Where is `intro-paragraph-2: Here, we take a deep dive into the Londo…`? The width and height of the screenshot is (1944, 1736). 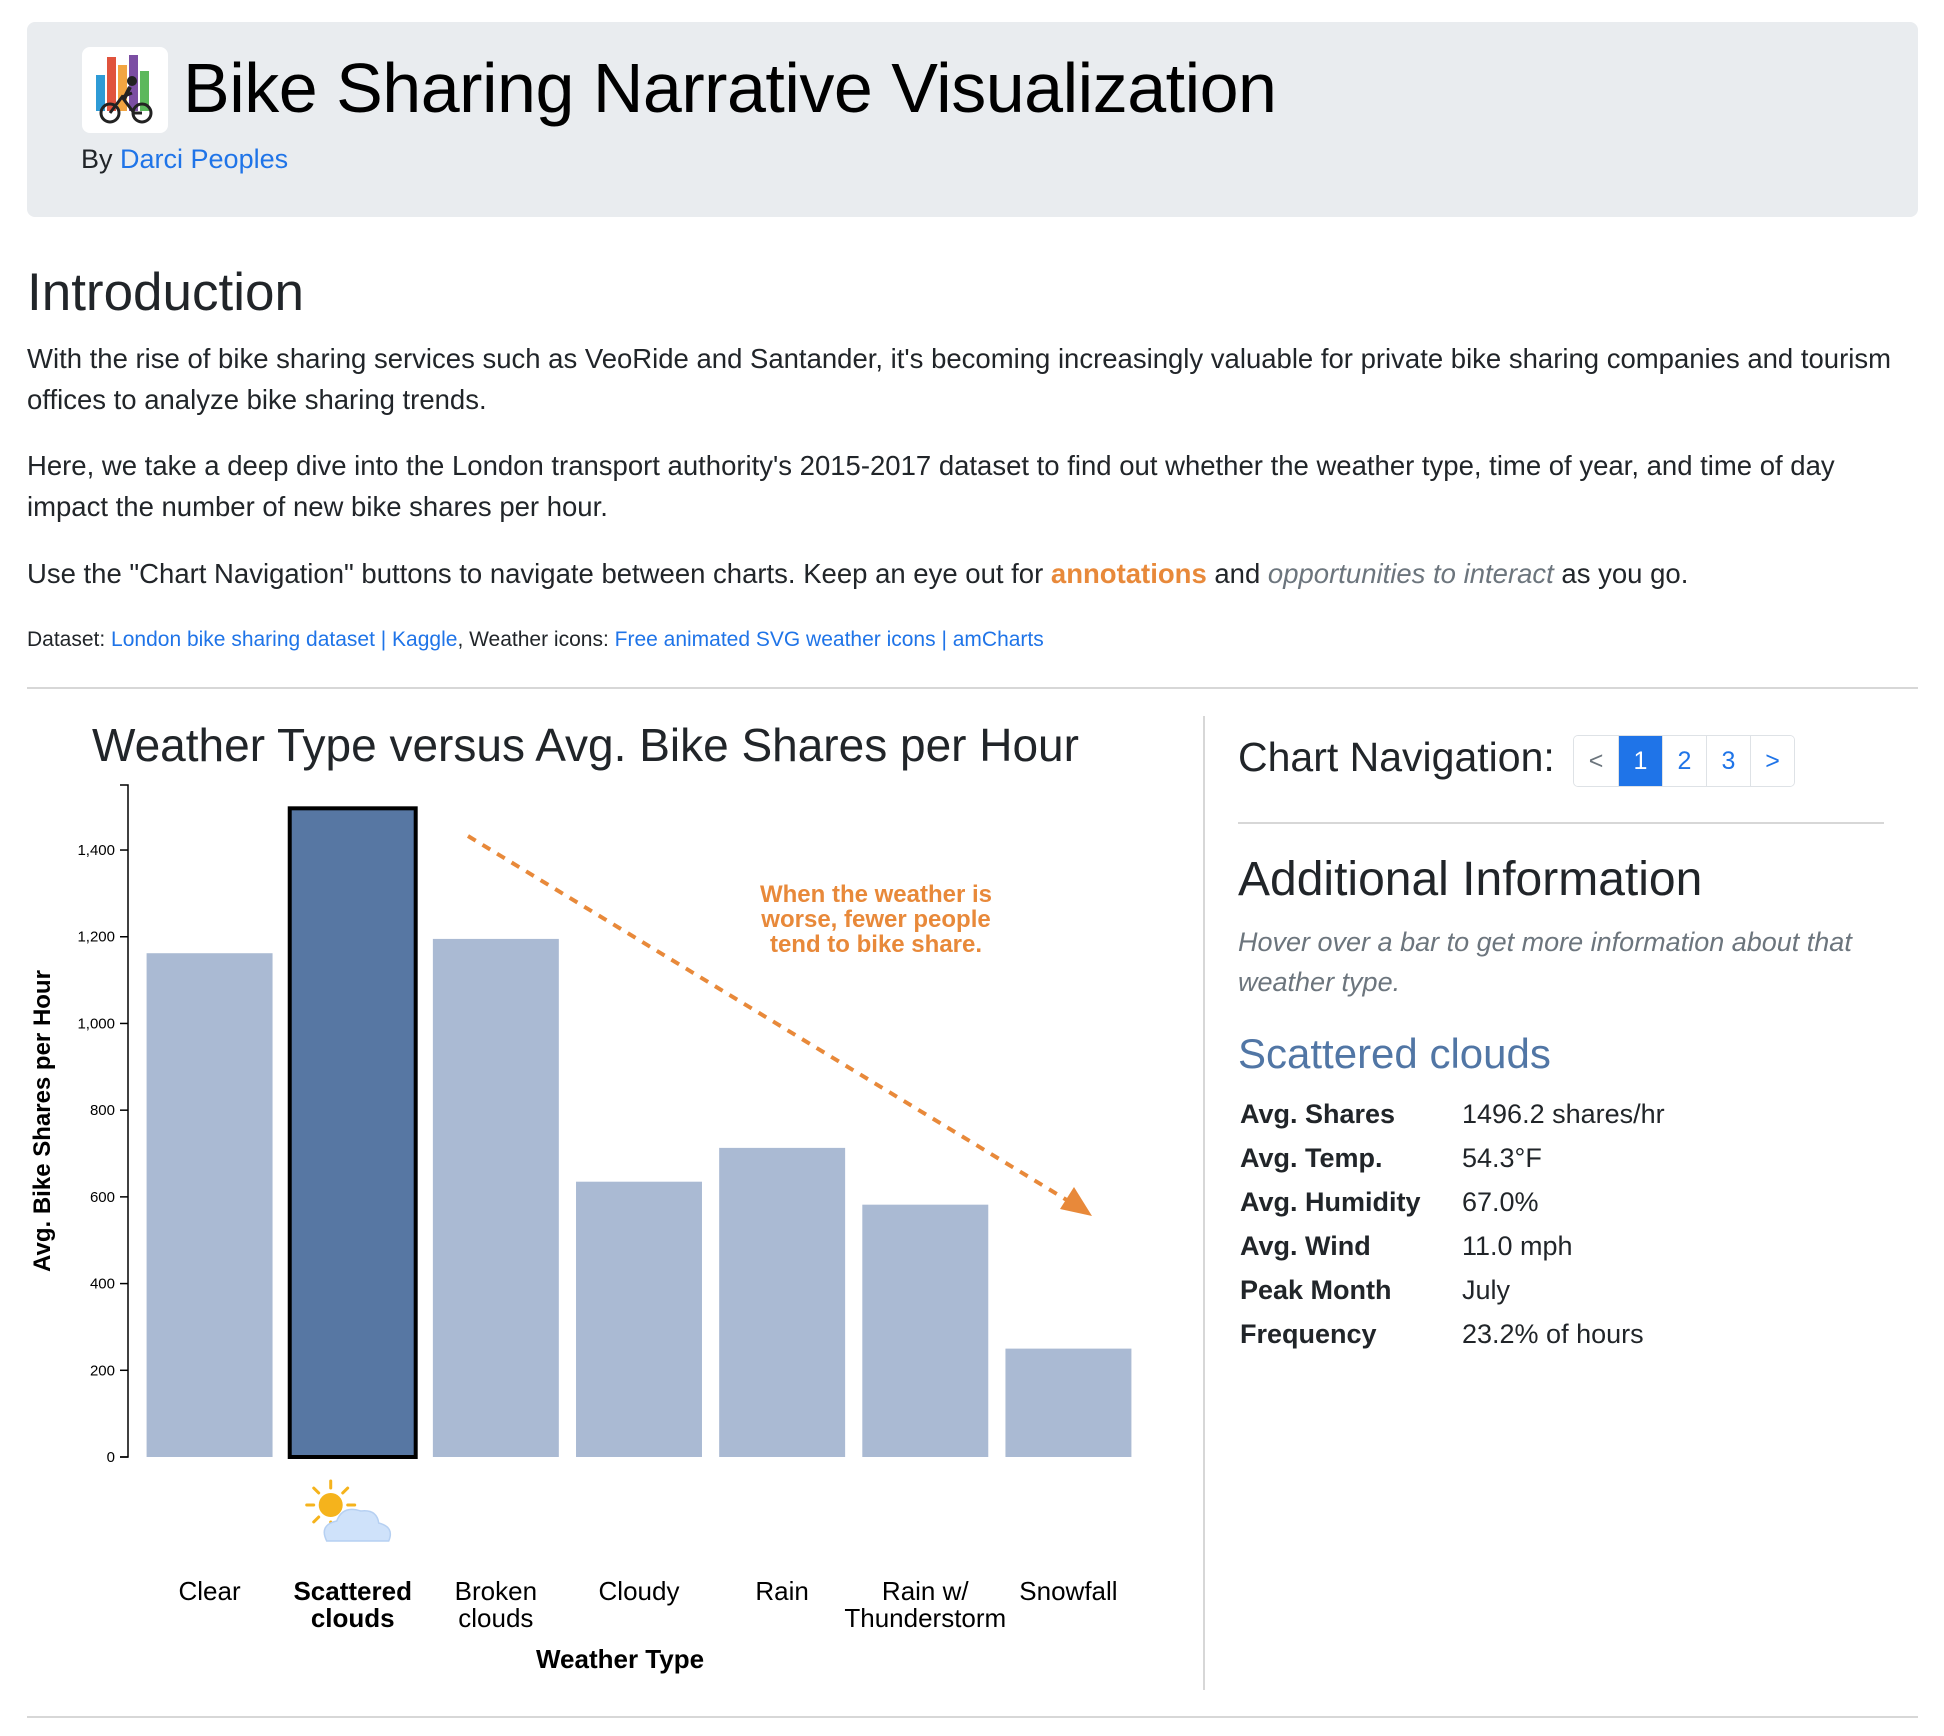 intro-paragraph-2: Here, we take a deep dive into the Londo… is located at coordinates (931, 486).